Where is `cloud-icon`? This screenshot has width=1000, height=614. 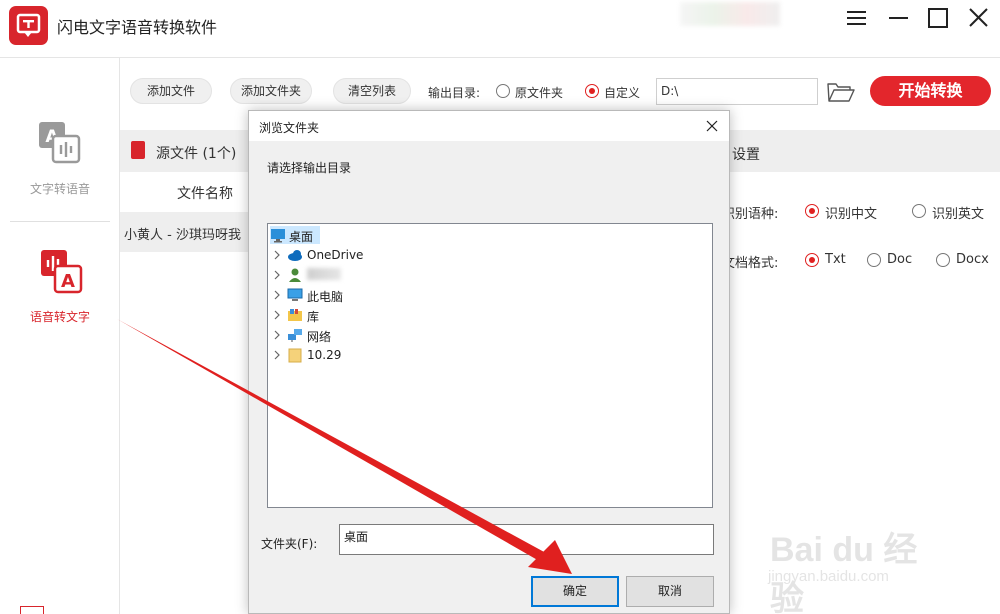 cloud-icon is located at coordinates (295, 255).